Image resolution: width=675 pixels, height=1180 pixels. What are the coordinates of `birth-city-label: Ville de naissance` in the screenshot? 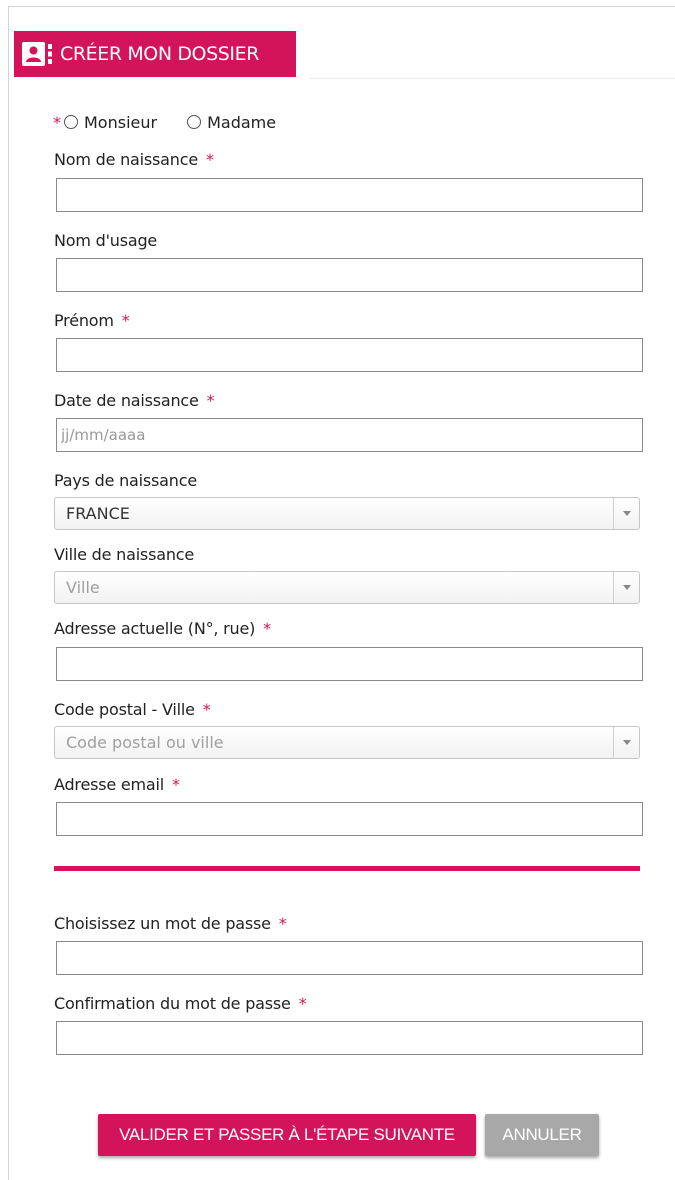 It's located at (124, 554).